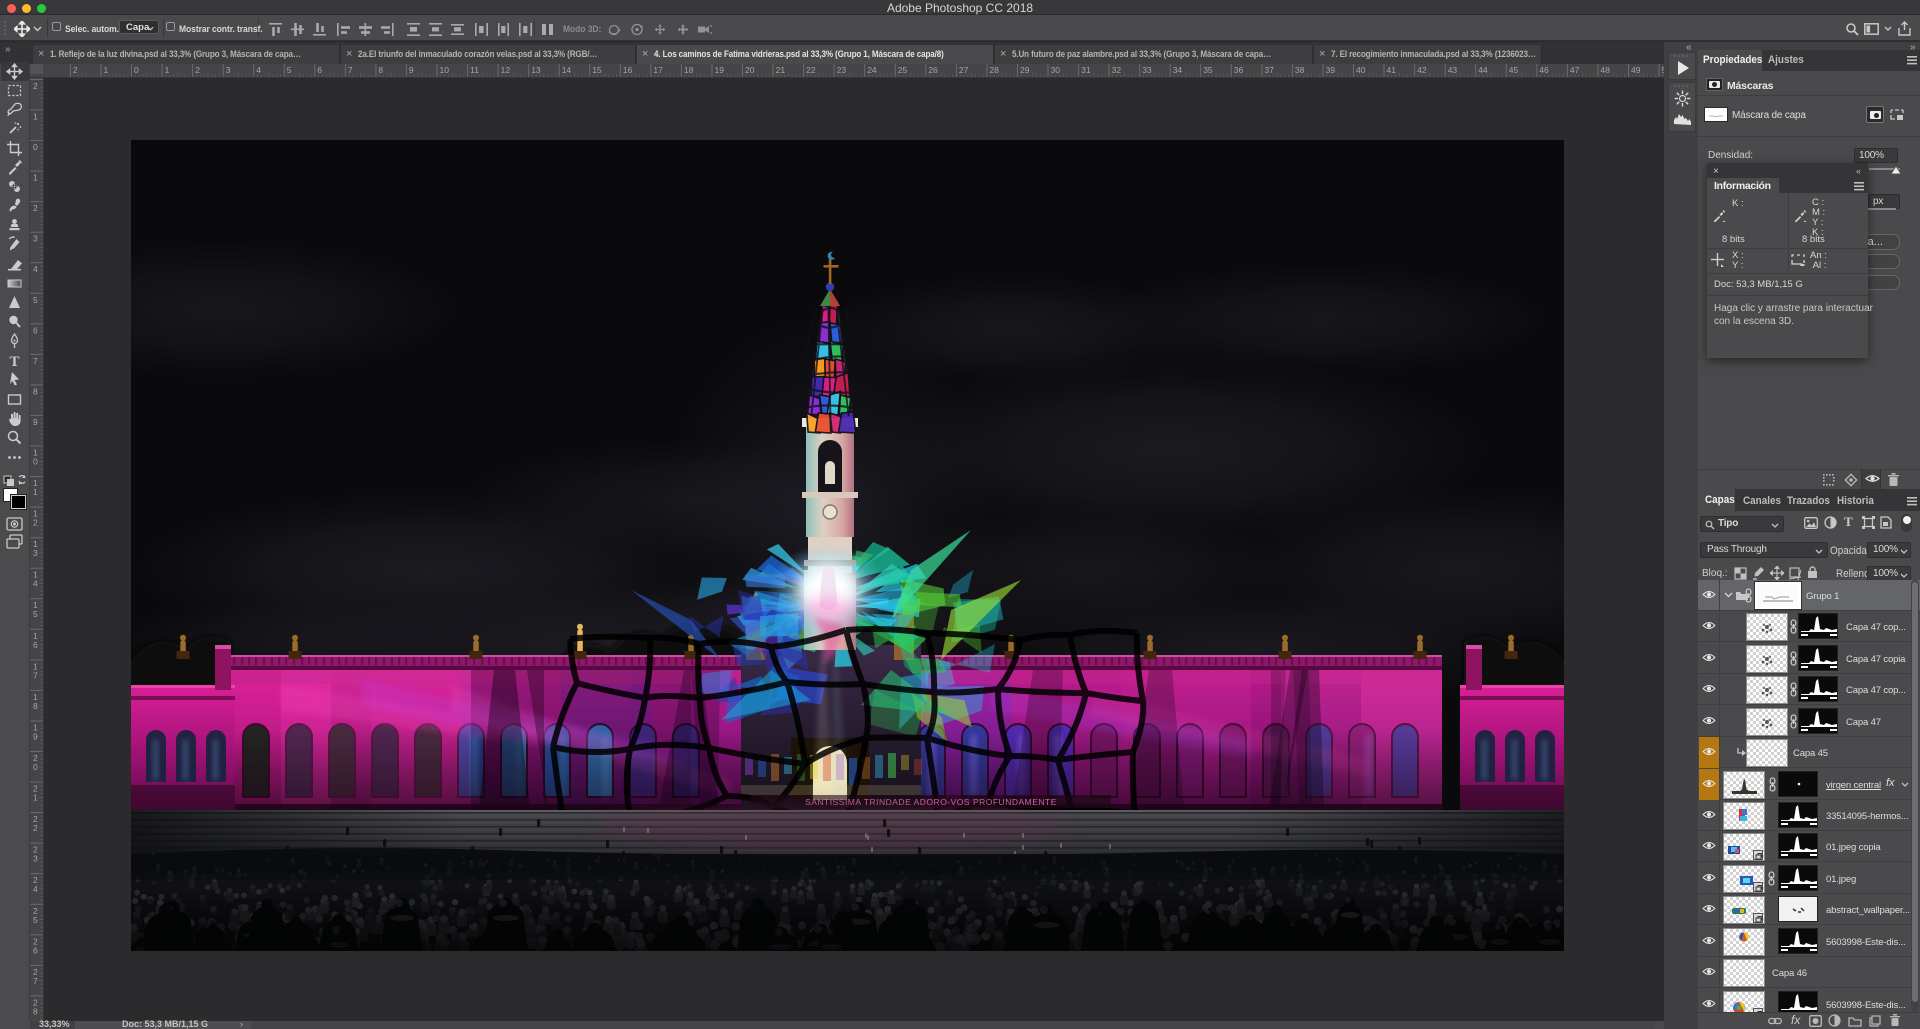 This screenshot has width=1920, height=1029. I want to click on svg-text: 43, so click(1453, 70).